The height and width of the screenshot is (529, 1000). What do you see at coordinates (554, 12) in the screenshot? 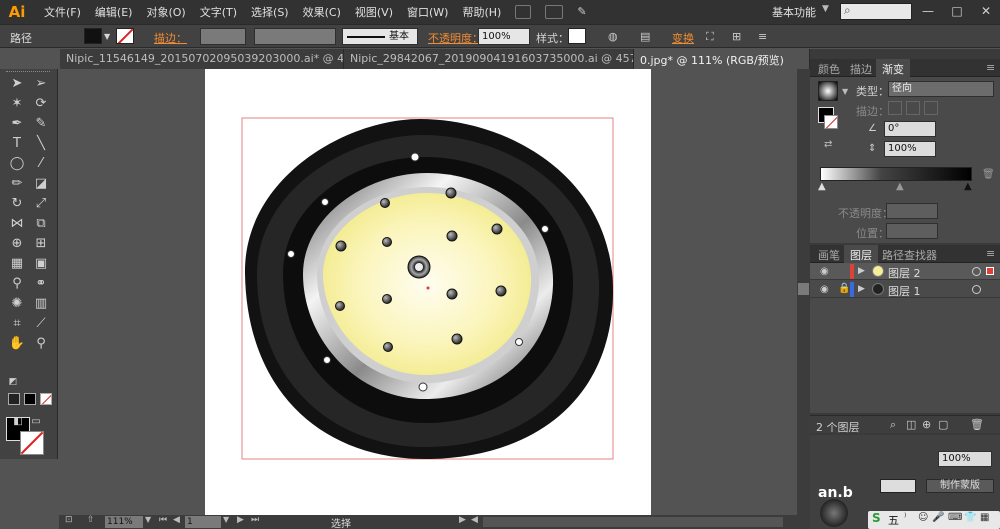
I see `arrange-documents-icon` at bounding box center [554, 12].